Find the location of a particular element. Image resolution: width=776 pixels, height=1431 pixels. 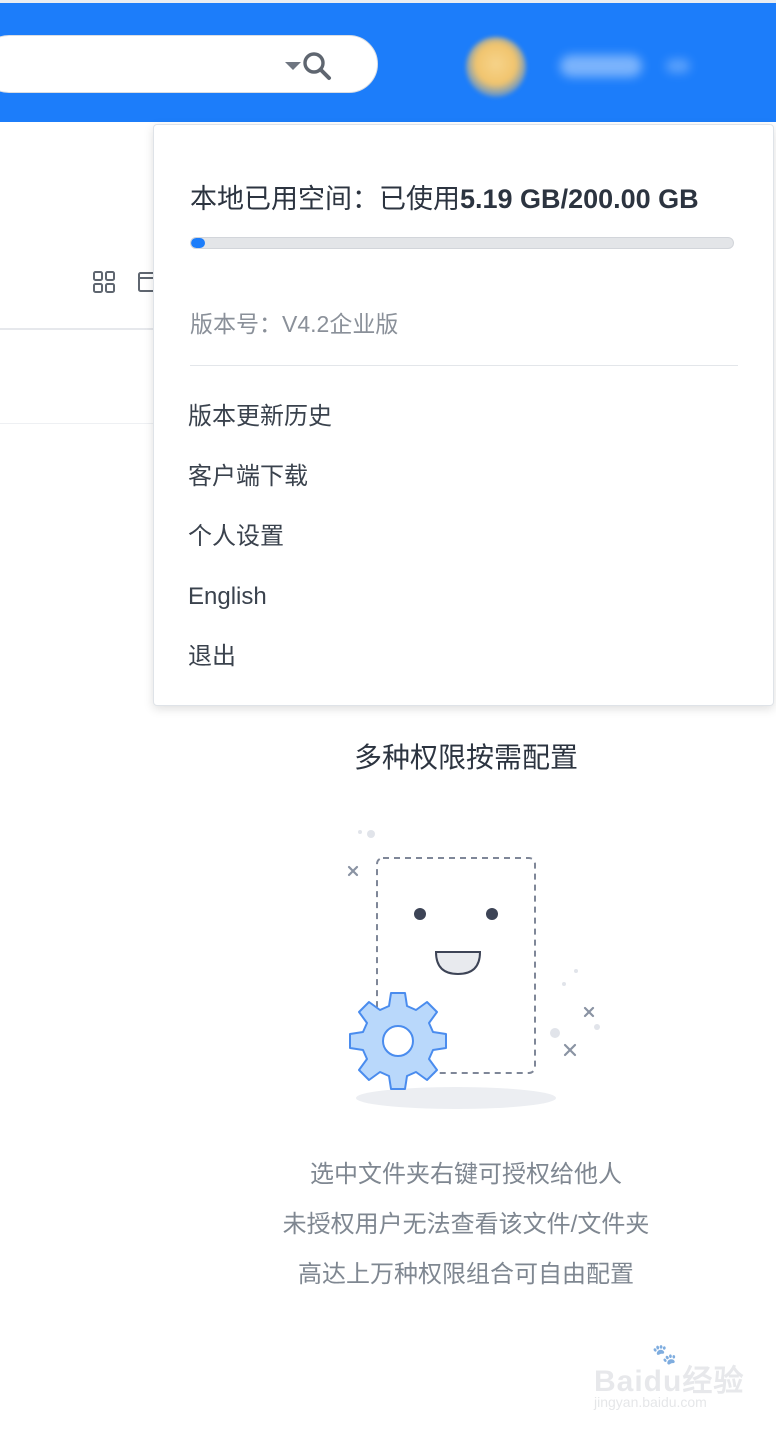

gear-icon is located at coordinates (398, 1041).